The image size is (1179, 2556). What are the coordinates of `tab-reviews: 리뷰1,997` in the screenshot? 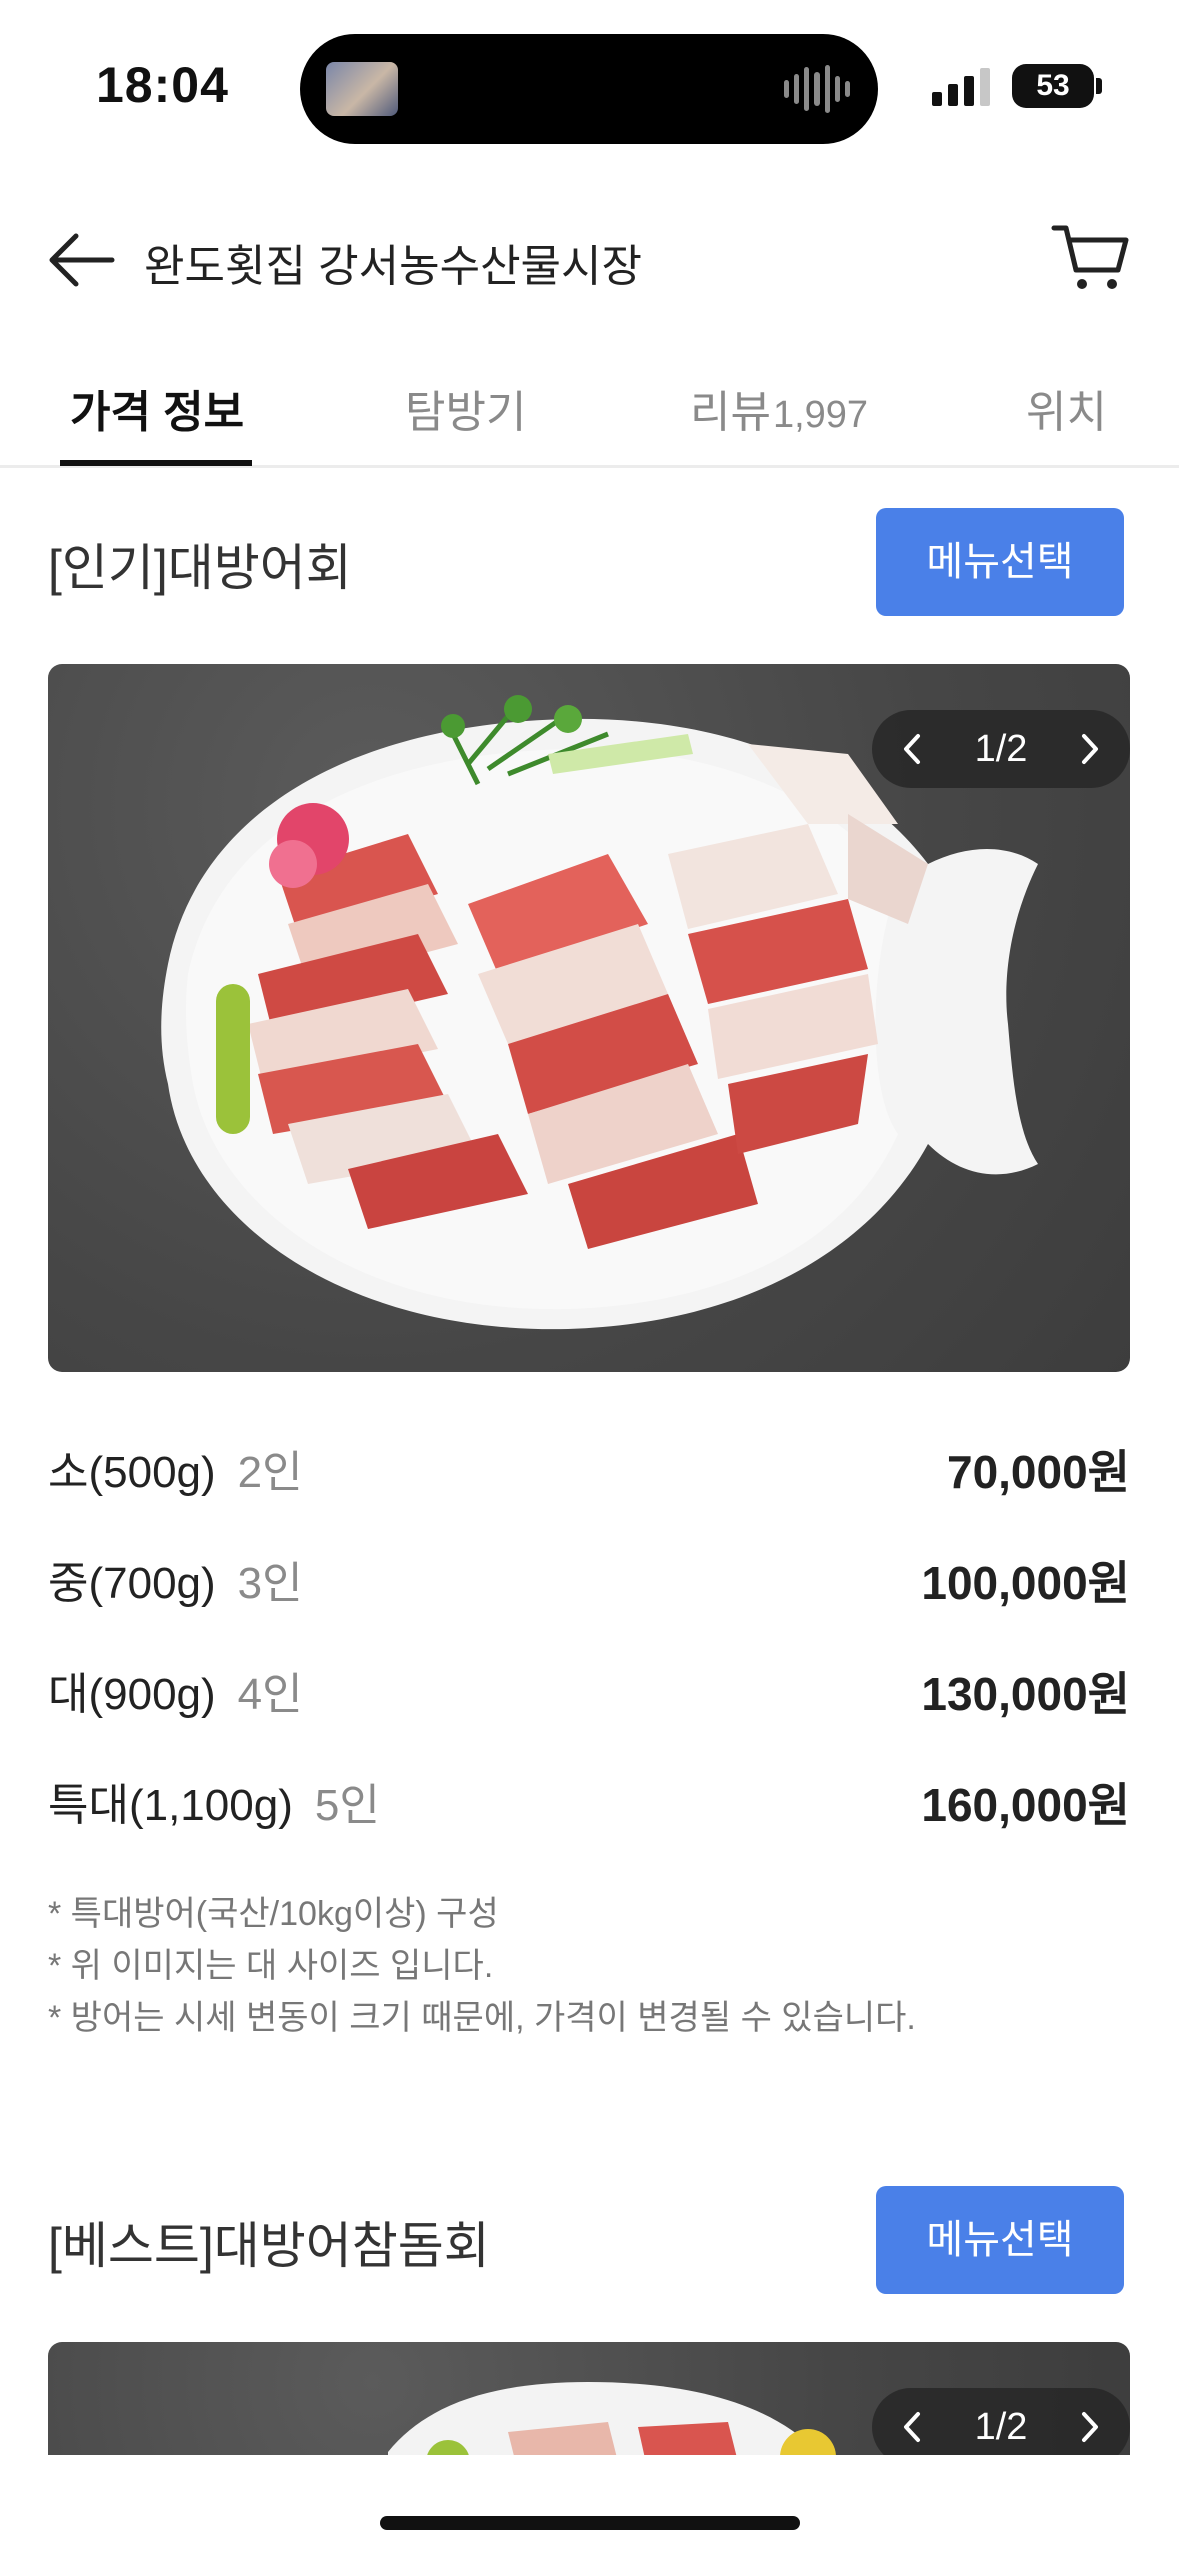 It's located at (779, 408).